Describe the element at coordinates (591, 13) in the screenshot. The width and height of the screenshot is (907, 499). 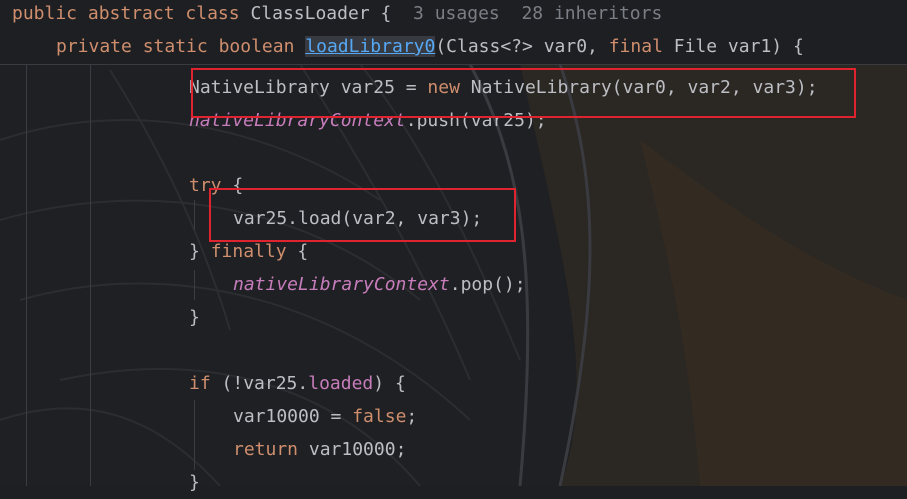
I see `inheritors-hint: 28 inheritors` at that location.